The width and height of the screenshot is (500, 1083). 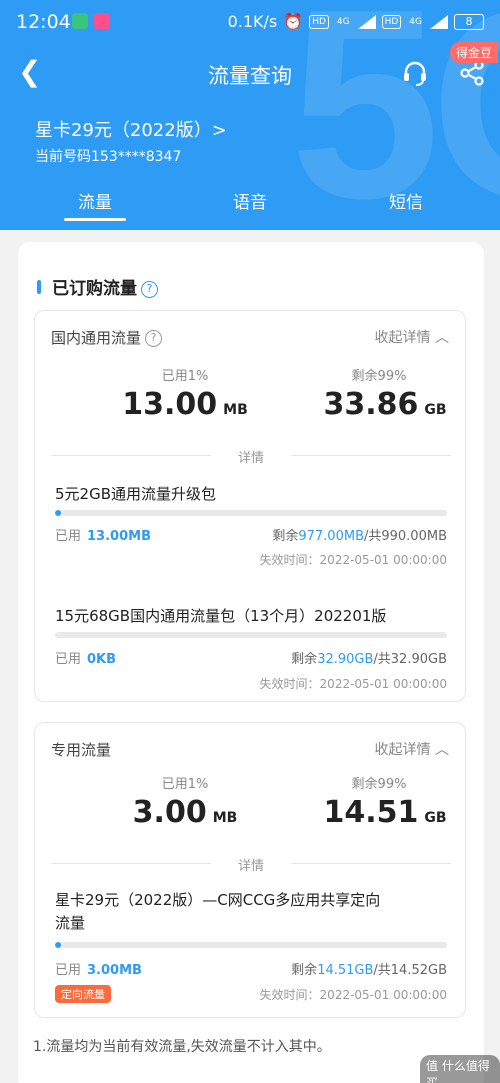 I want to click on tab-voice: 语音, so click(x=250, y=200).